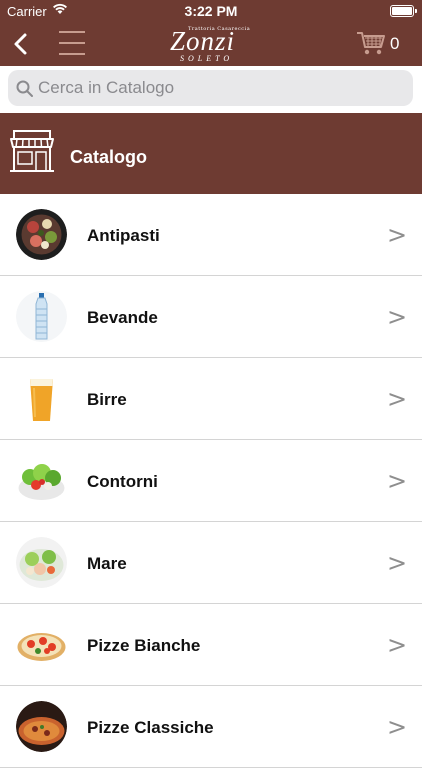  I want to click on category-label: Bevande, so click(122, 317).